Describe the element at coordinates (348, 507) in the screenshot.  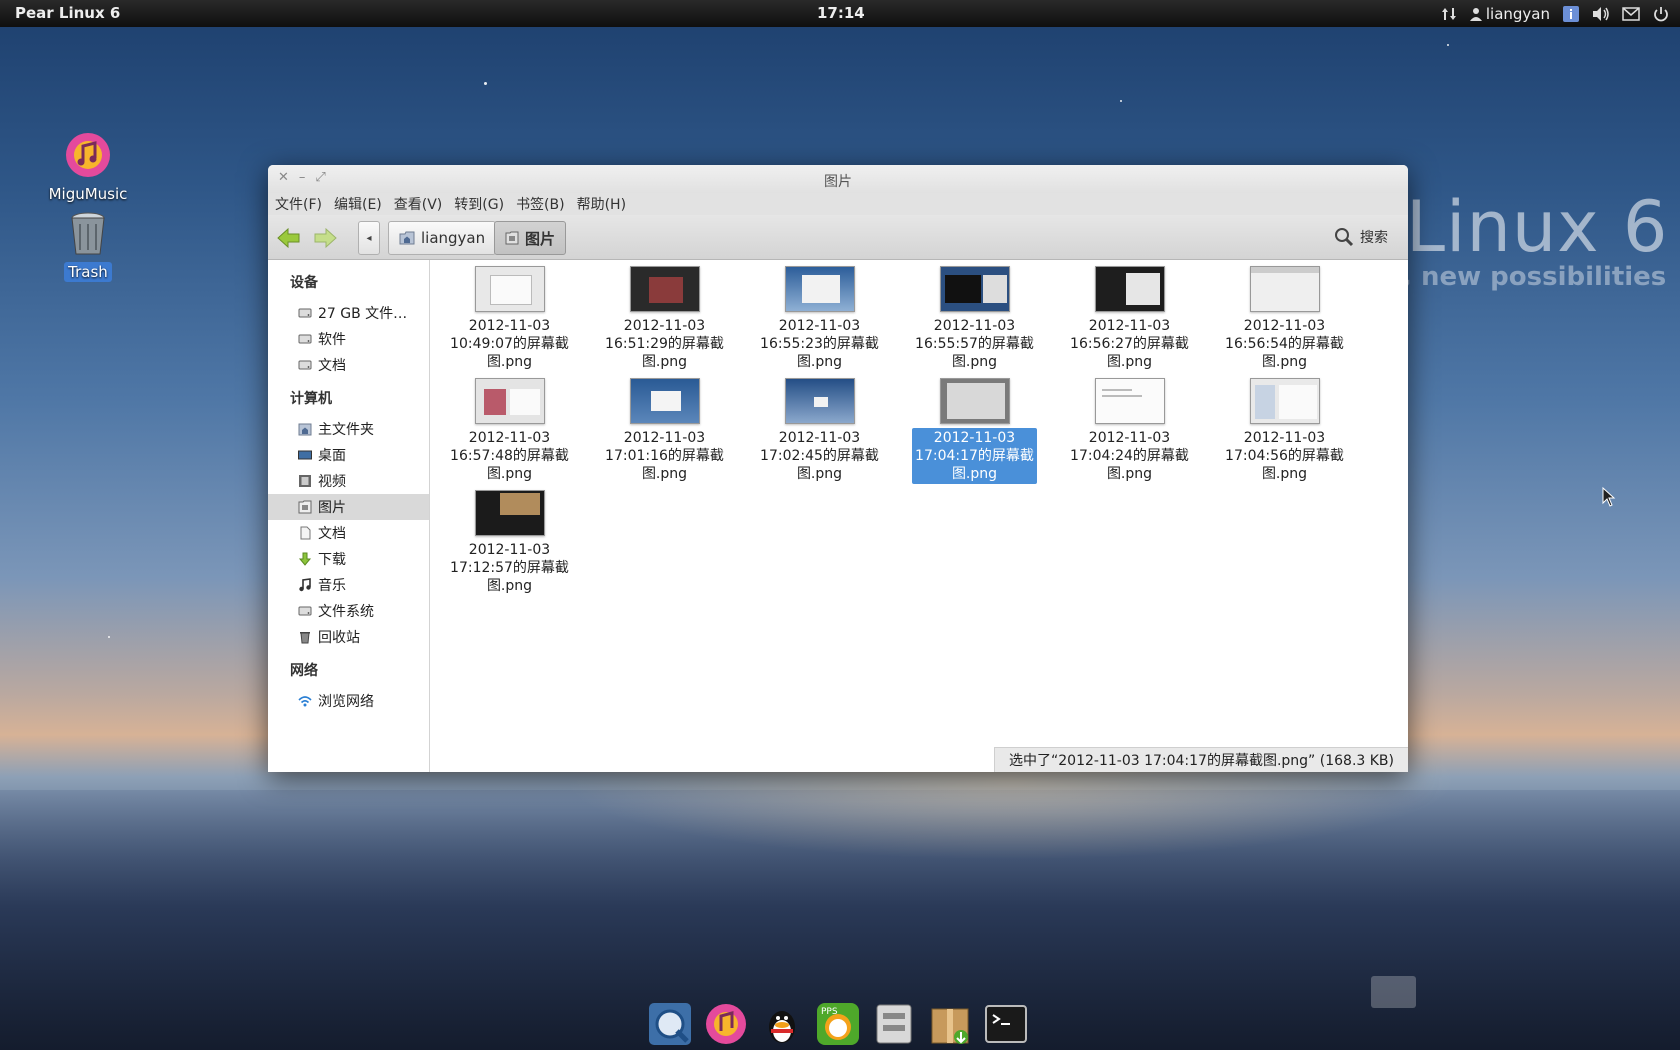
I see `sidebar-item-pictures: 图片` at that location.